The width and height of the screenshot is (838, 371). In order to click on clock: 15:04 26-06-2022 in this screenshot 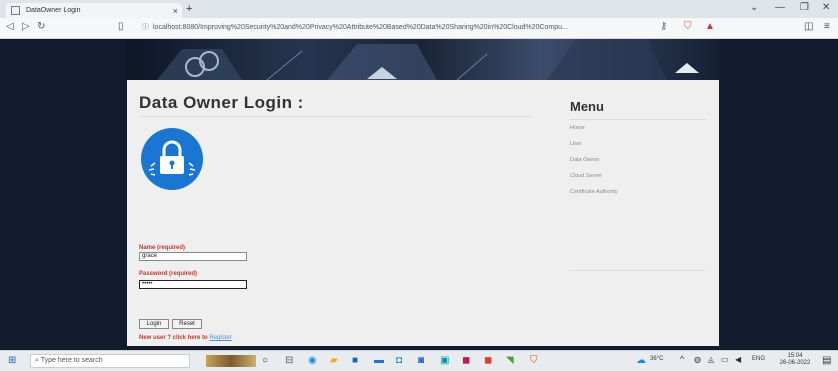, I will do `click(795, 360)`.